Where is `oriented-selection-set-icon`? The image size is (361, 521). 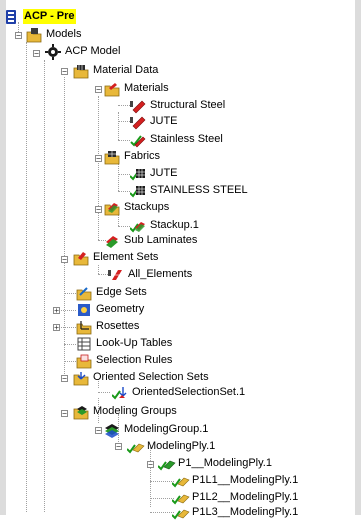
oriented-selection-set-icon is located at coordinates (120, 393).